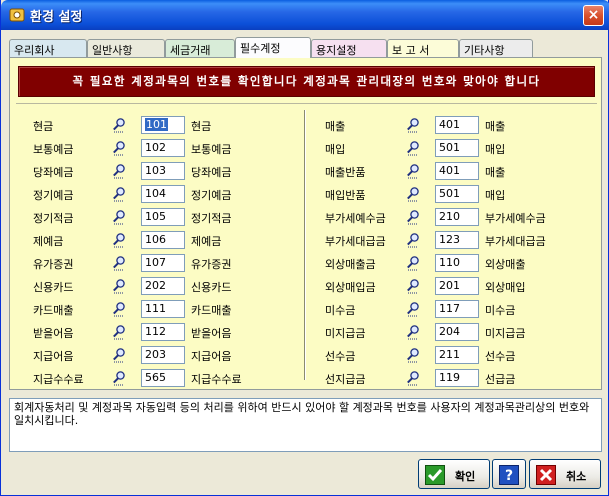 Image resolution: width=609 pixels, height=496 pixels. Describe the element at coordinates (509, 474) in the screenshot. I see `help-button: ?` at that location.